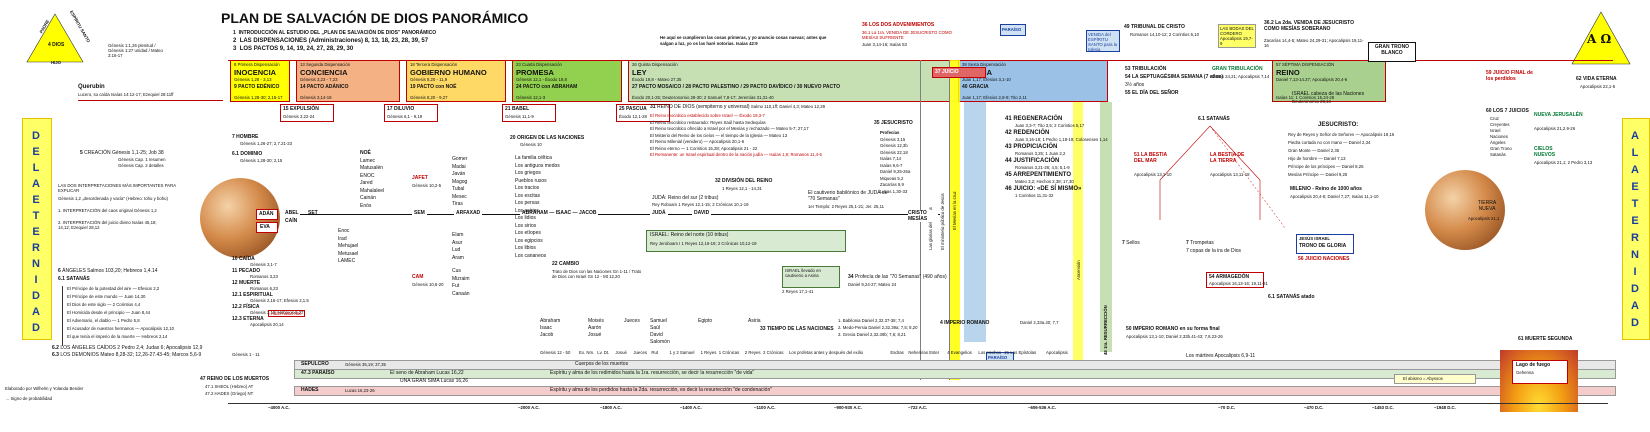  I want to click on caida-item-ref: Romanos 6,23, so click(264, 288).